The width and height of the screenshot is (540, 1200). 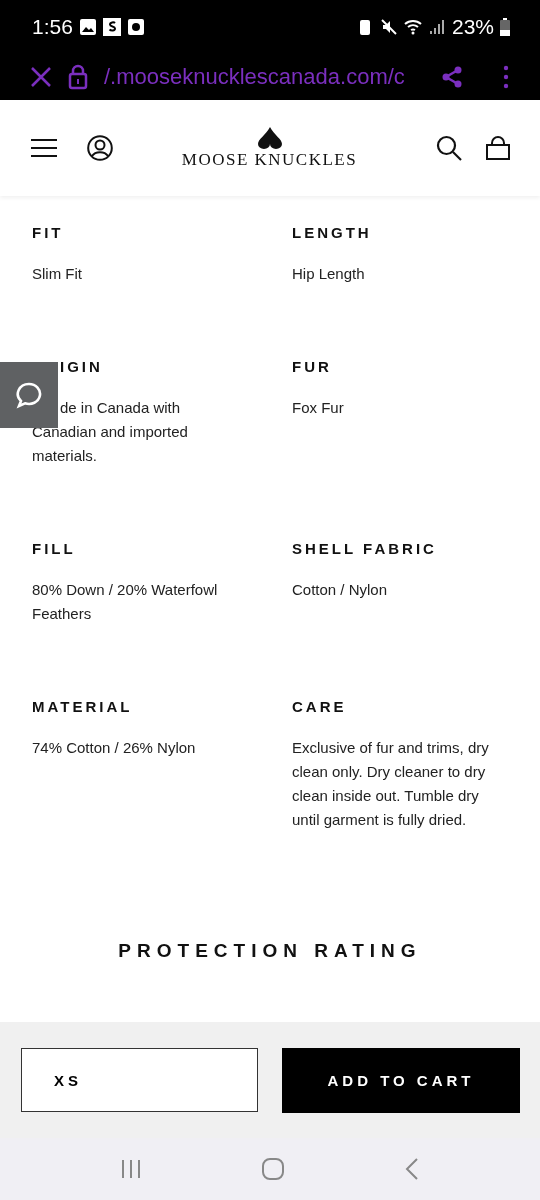 I want to click on spec-value: 80% Down / 20% Waterfowl Feathers, so click(x=125, y=602).